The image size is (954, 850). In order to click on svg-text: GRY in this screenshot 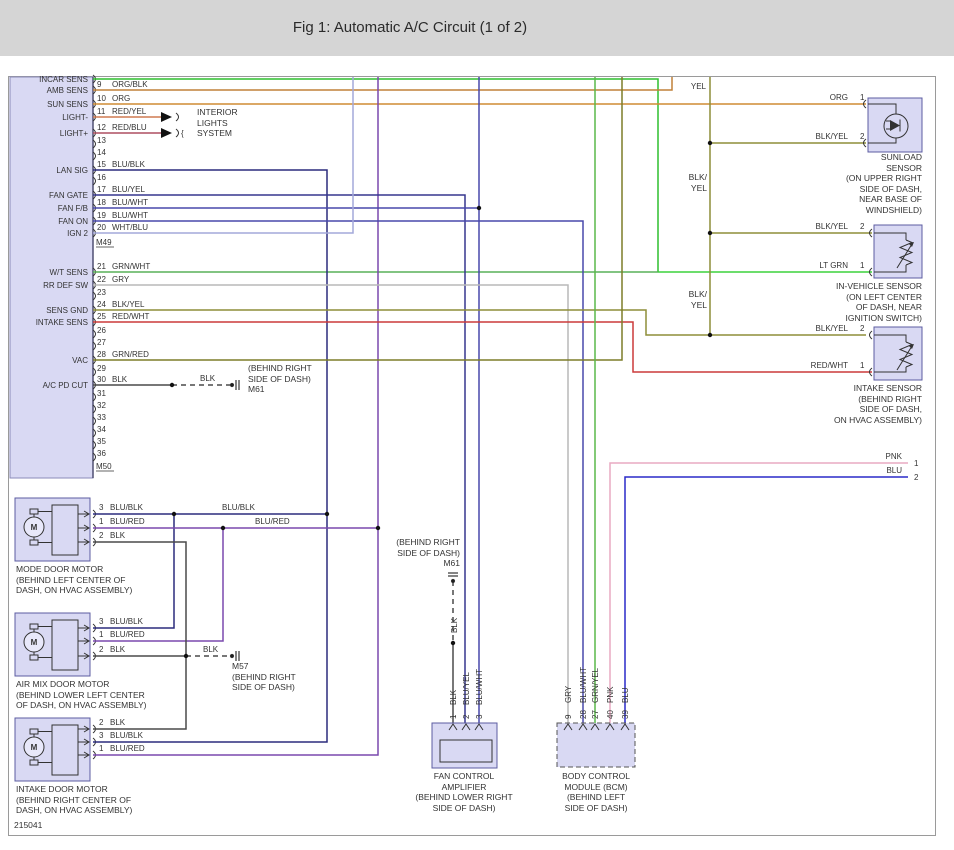, I will do `click(121, 279)`.